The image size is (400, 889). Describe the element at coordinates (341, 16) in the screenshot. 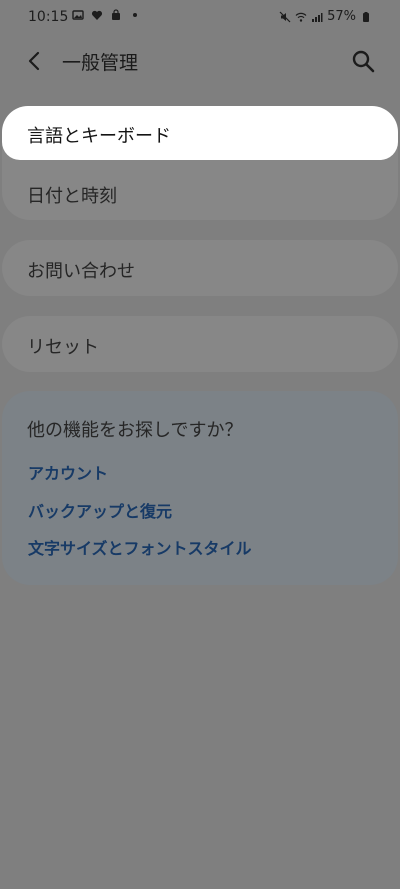

I see `battery-percent: 57%` at that location.